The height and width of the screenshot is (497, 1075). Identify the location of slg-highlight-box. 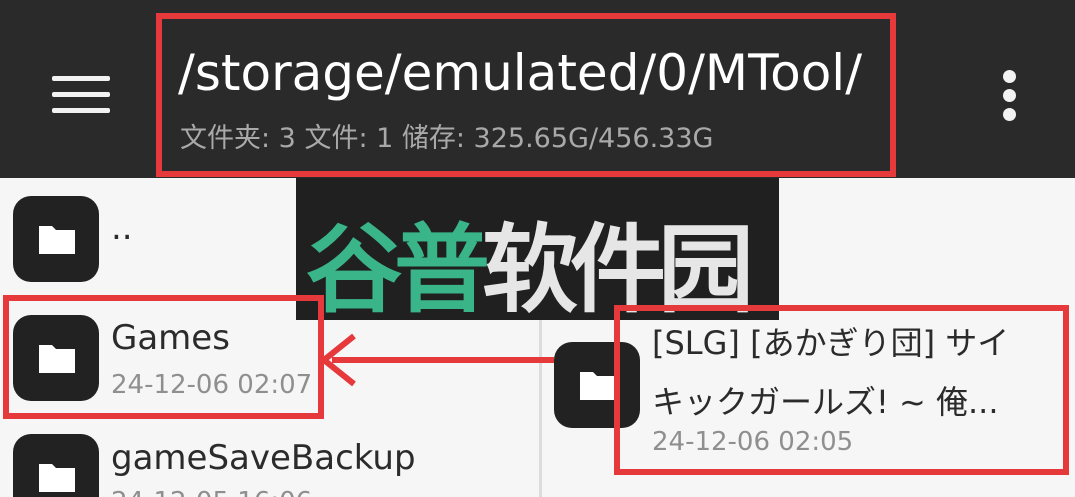
(841, 390).